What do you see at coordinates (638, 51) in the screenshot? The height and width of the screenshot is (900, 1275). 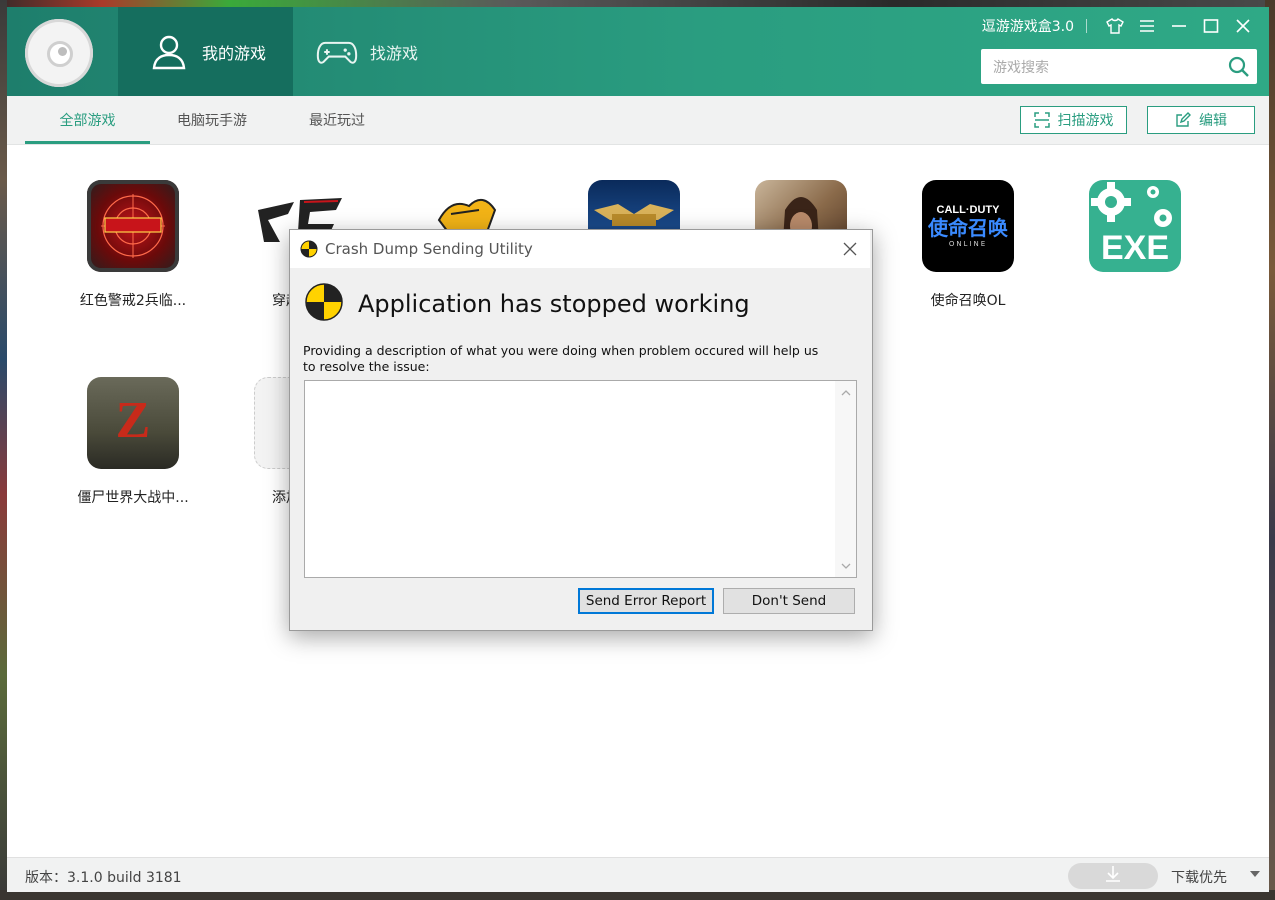 I see `app-header: 我的游戏 找游戏 逗游游戏盒3.0` at bounding box center [638, 51].